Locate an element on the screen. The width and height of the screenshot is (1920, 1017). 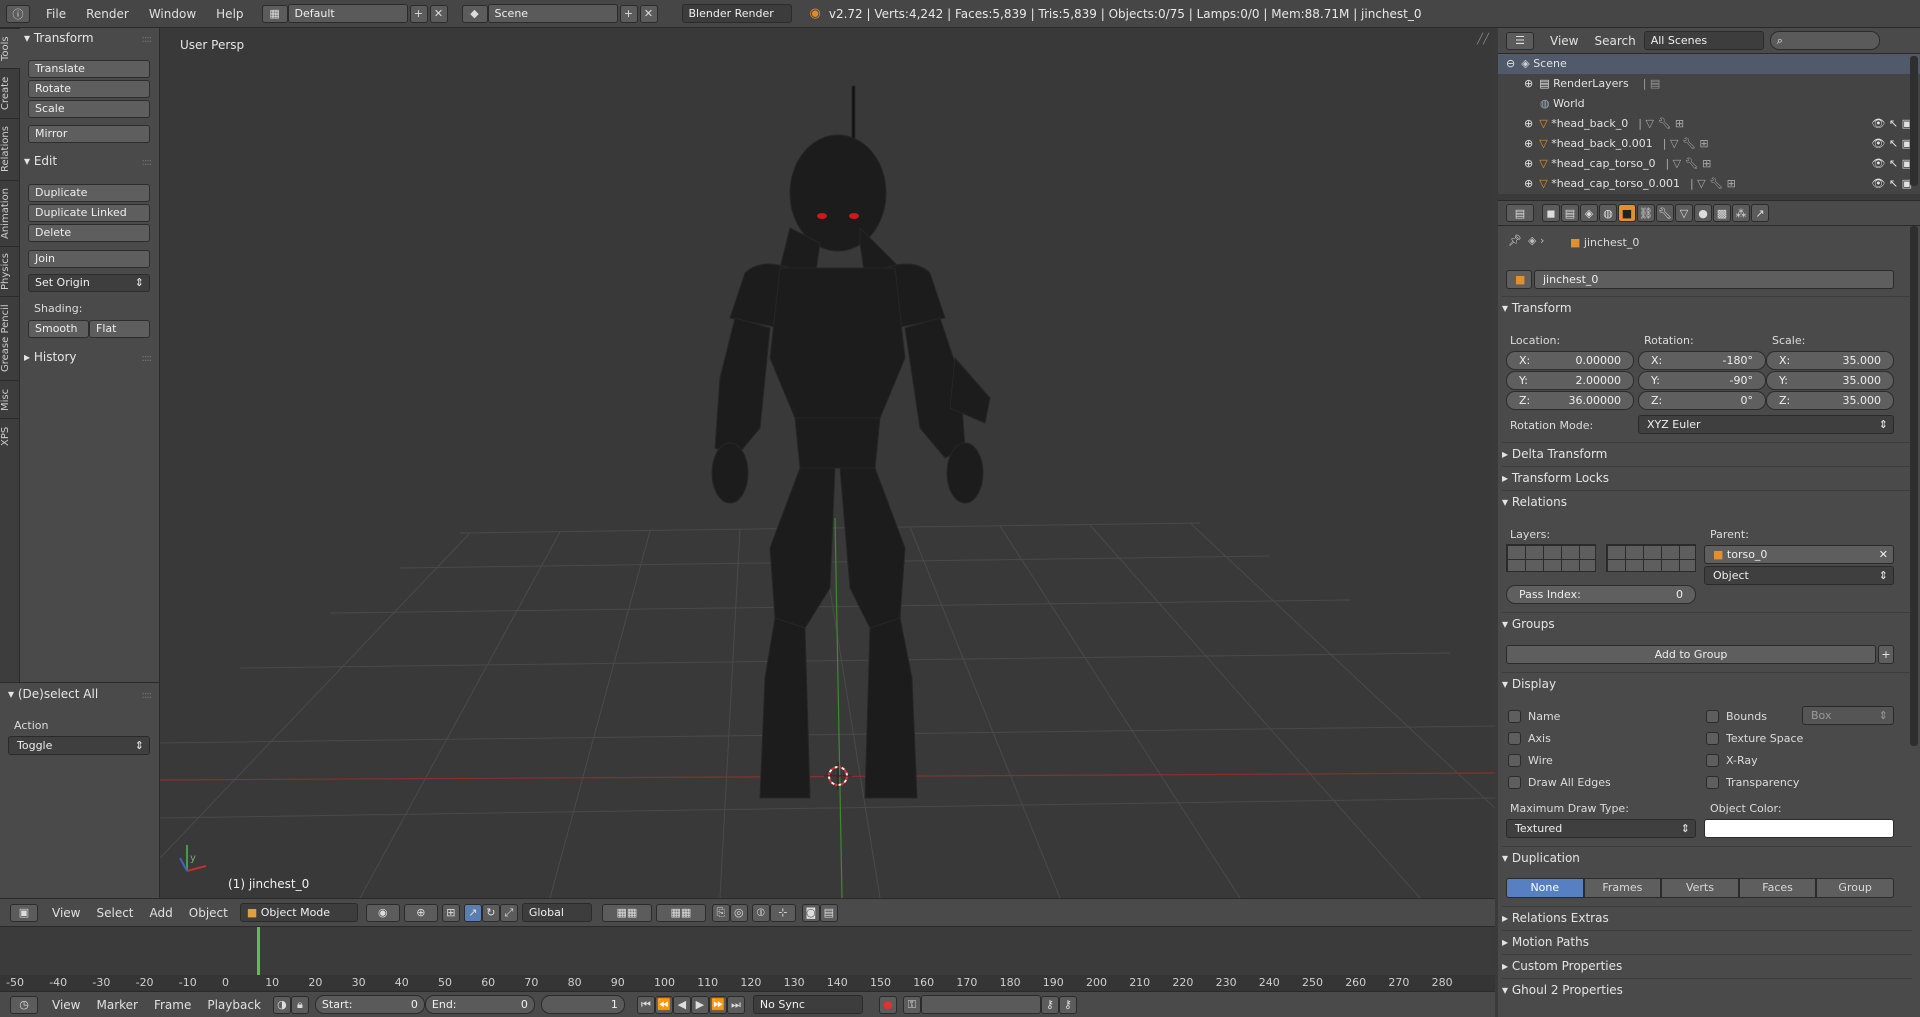
new-group-icon: + is located at coordinates (1886, 654).